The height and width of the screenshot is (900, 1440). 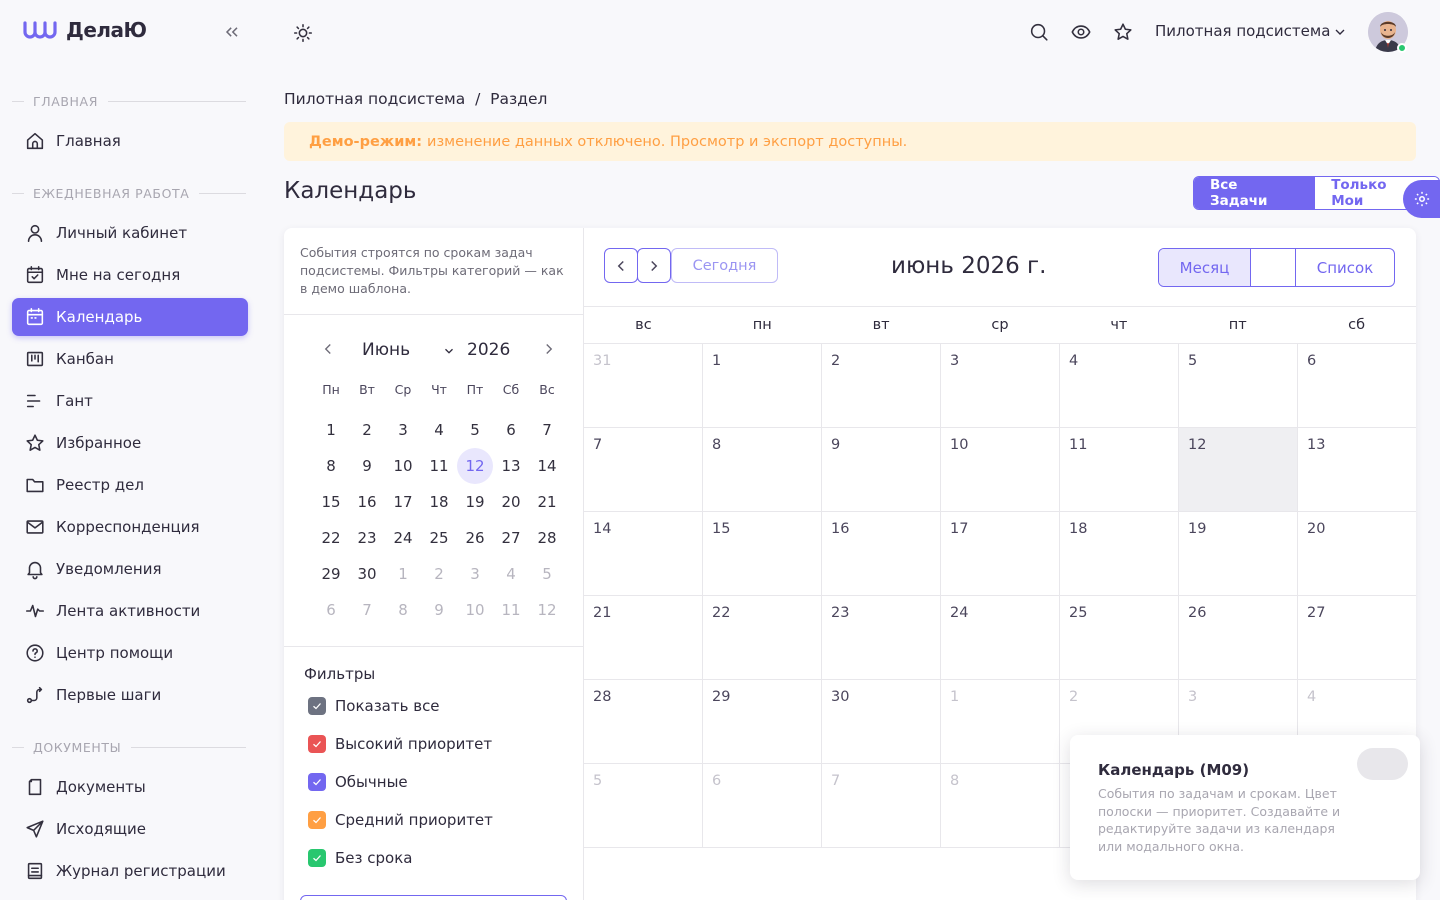 What do you see at coordinates (1345, 267) in the screenshot?
I see `view-list-button: Список` at bounding box center [1345, 267].